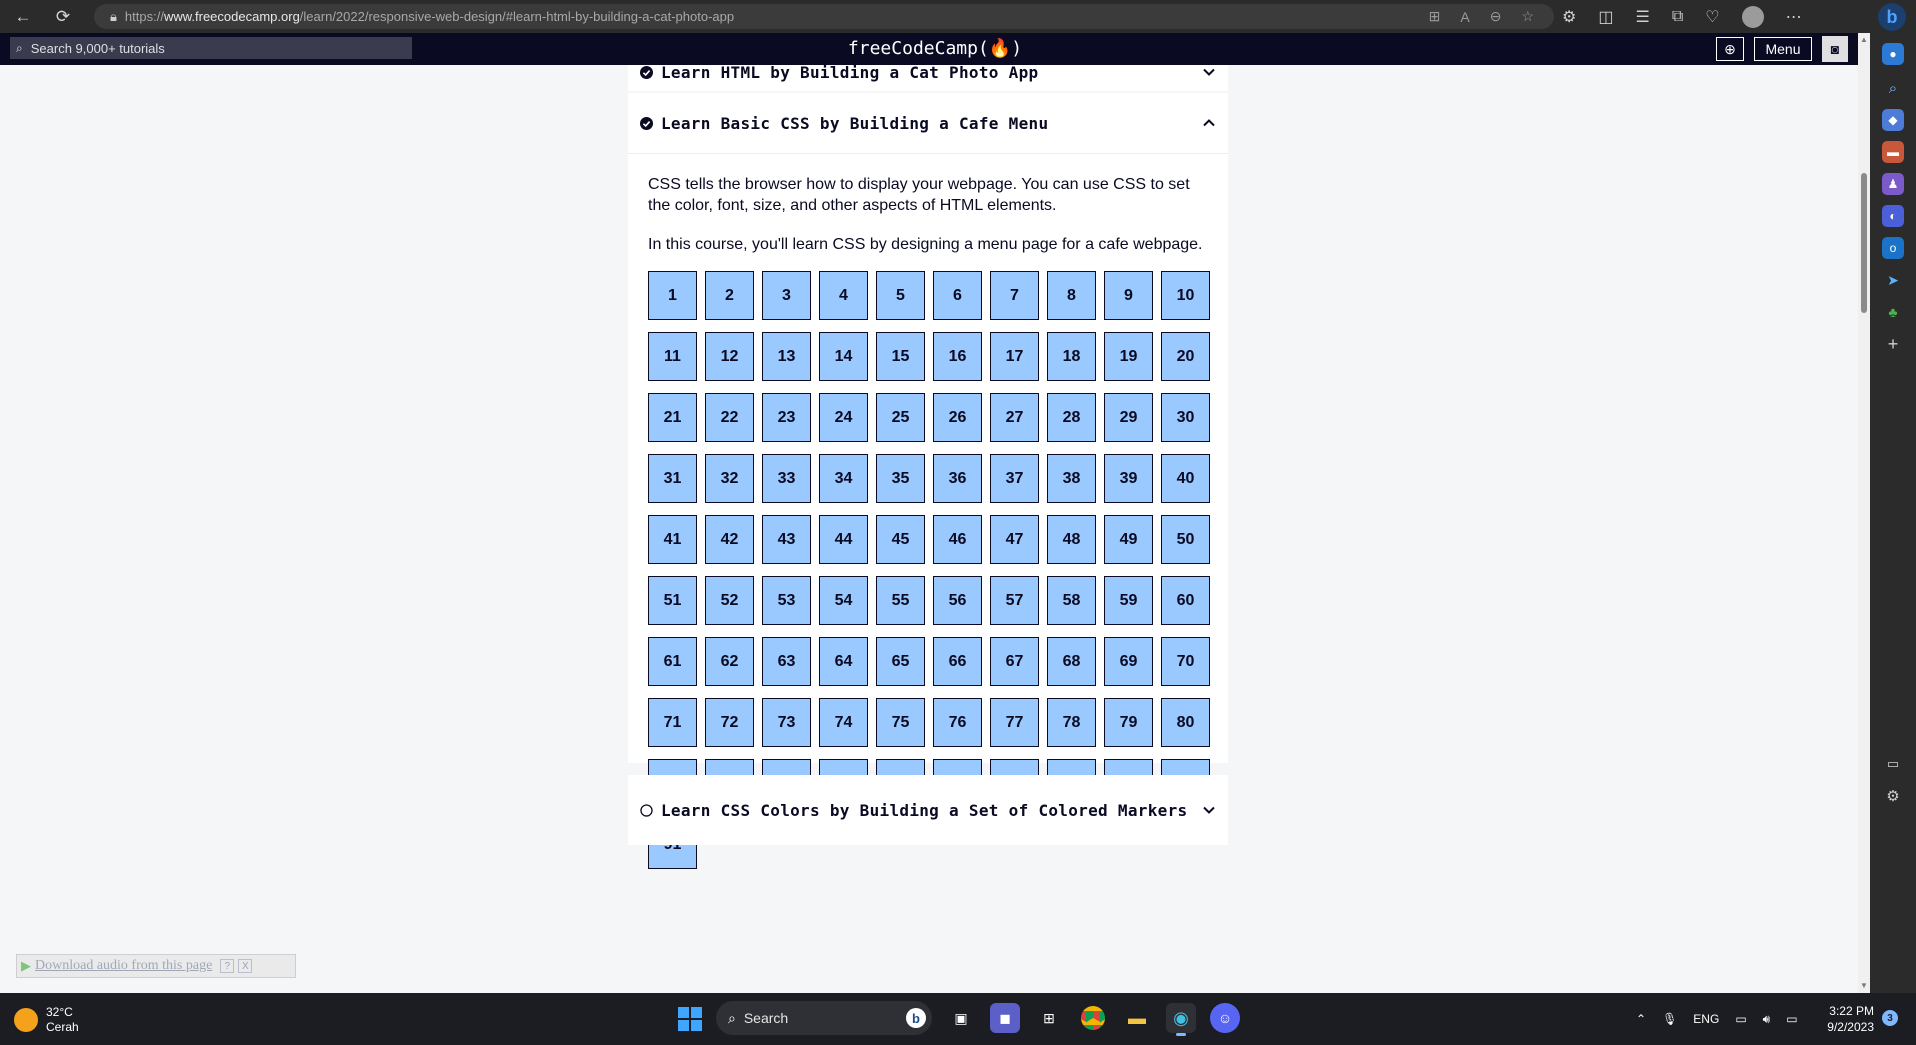 This screenshot has width=1916, height=1045. Describe the element at coordinates (961, 1018) in the screenshot. I see `task-view-icon: ▣` at that location.